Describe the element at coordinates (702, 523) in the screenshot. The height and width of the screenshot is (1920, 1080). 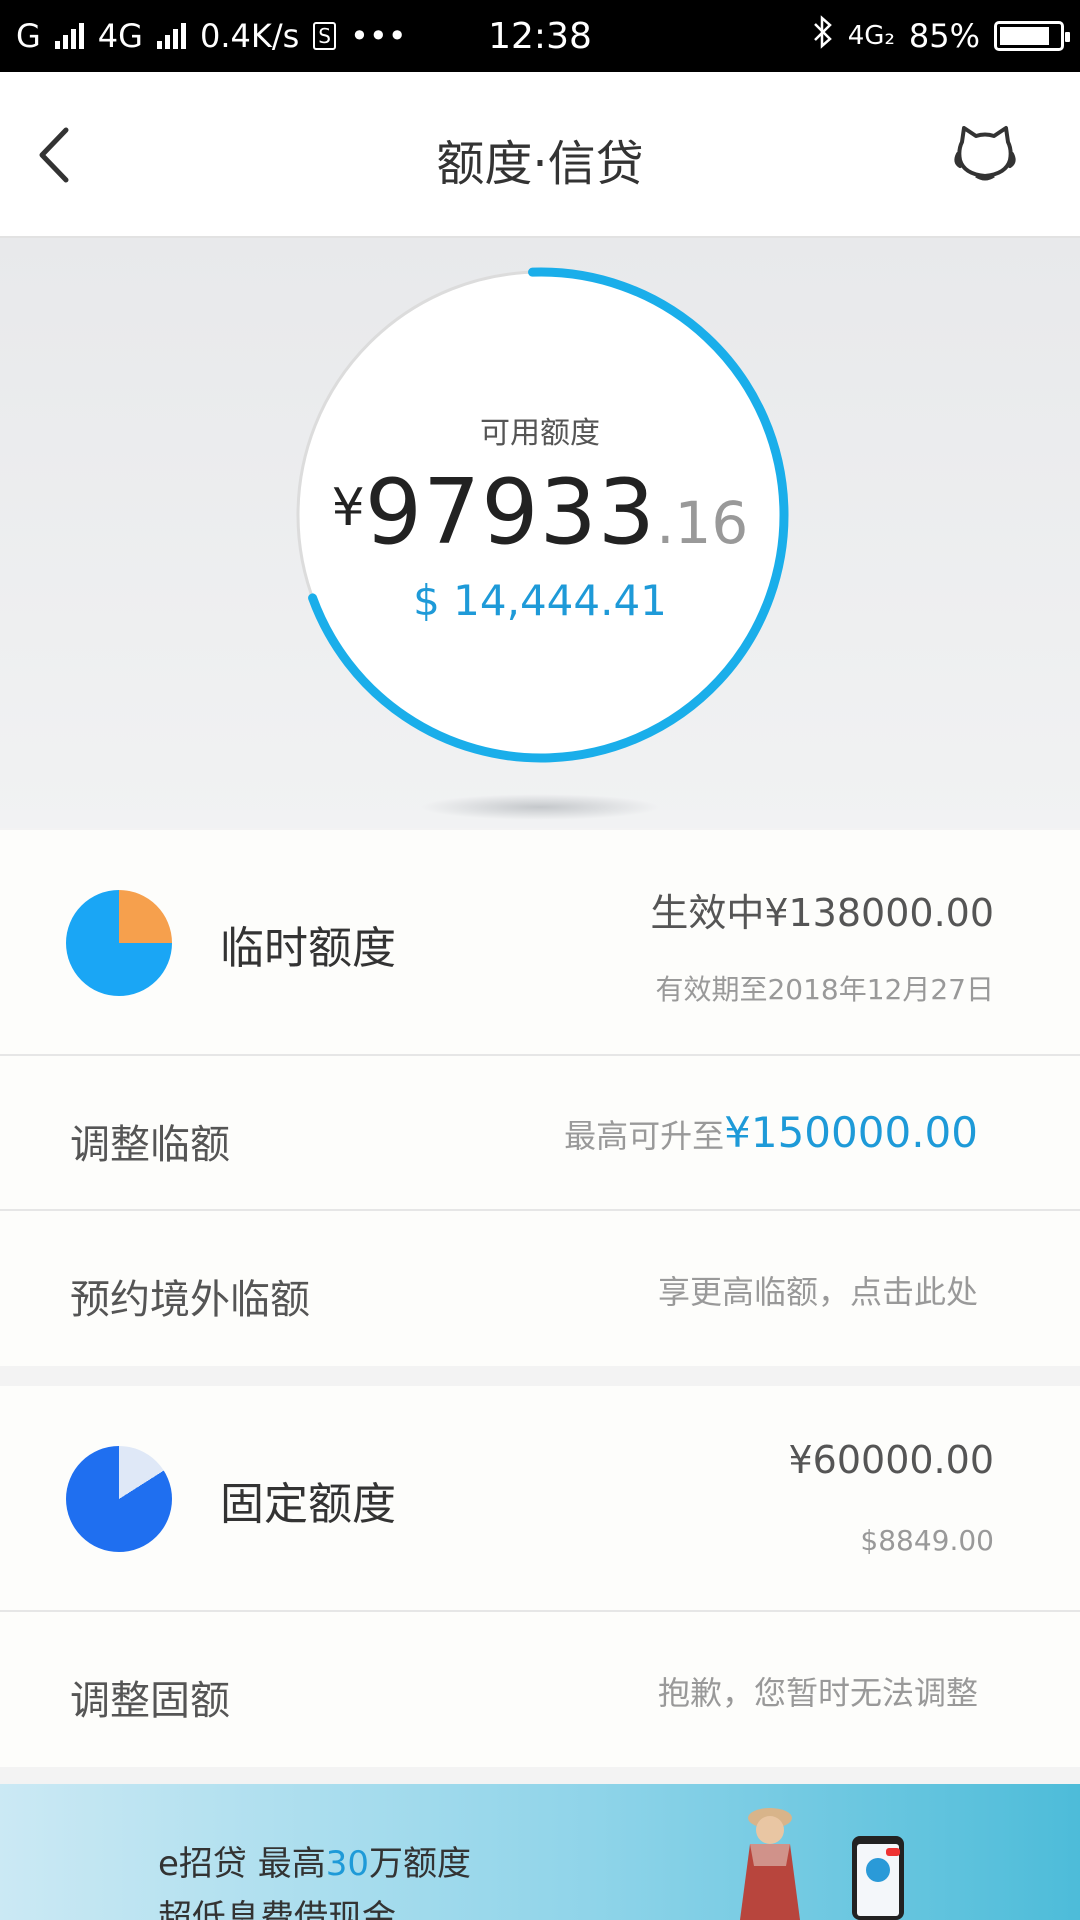
I see `amount-decimal: .16` at that location.